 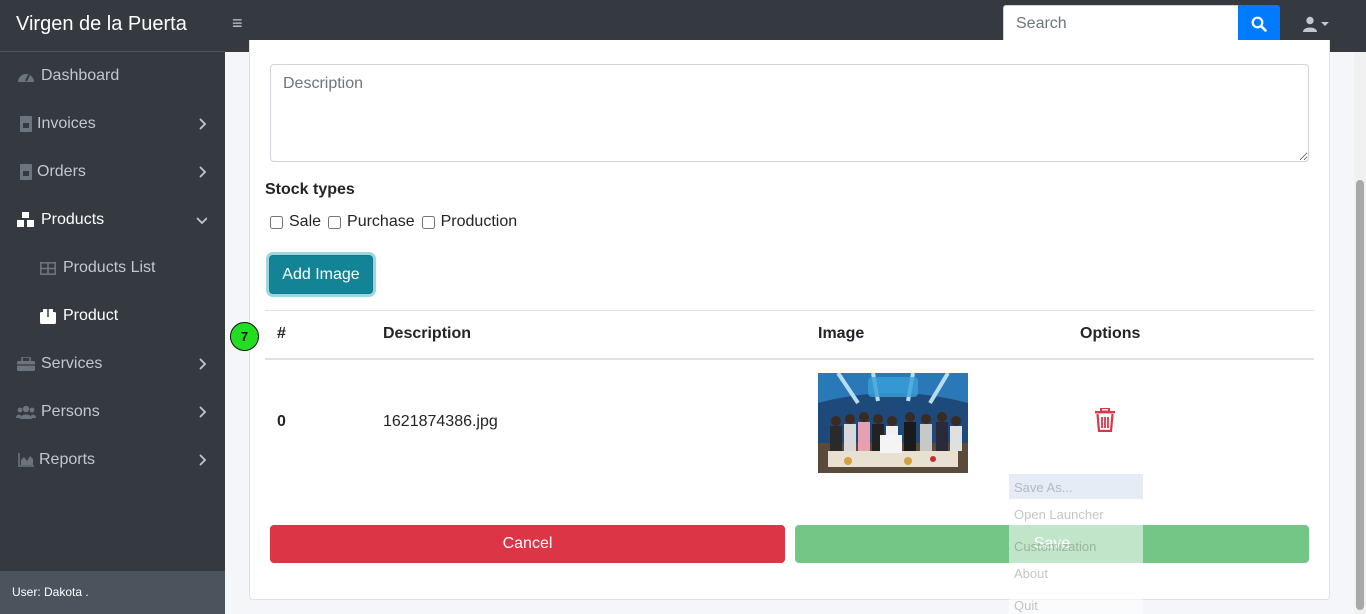 What do you see at coordinates (112, 220) in the screenshot?
I see `sidebar-item-products: Products` at bounding box center [112, 220].